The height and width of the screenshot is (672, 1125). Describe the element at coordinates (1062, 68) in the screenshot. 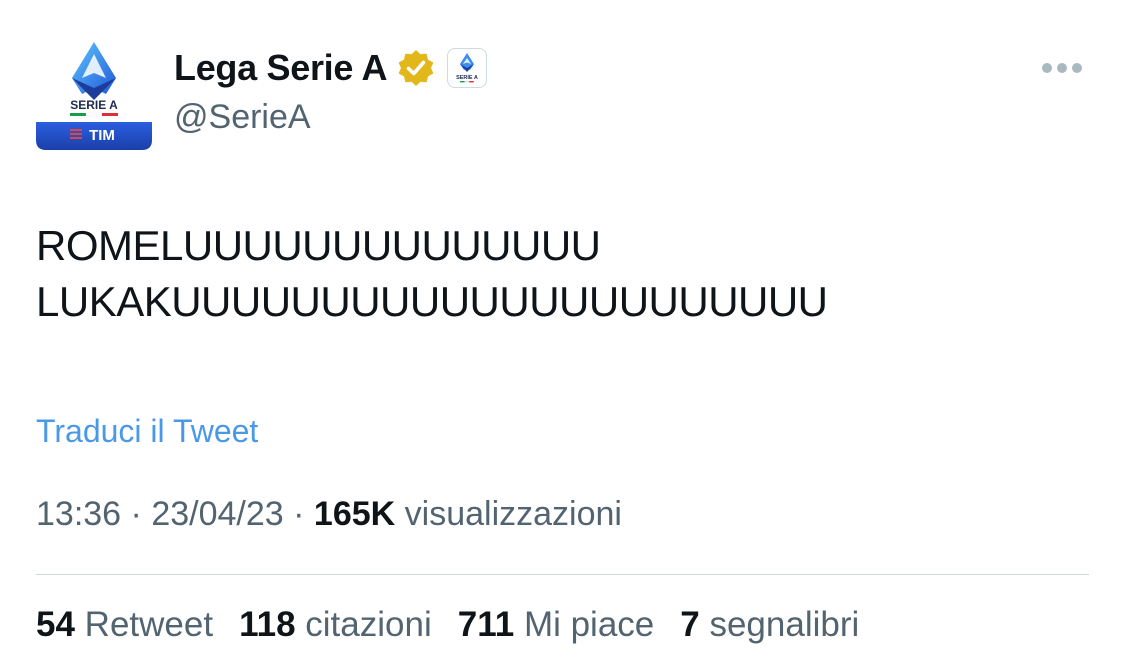

I see `more-options-icon` at that location.